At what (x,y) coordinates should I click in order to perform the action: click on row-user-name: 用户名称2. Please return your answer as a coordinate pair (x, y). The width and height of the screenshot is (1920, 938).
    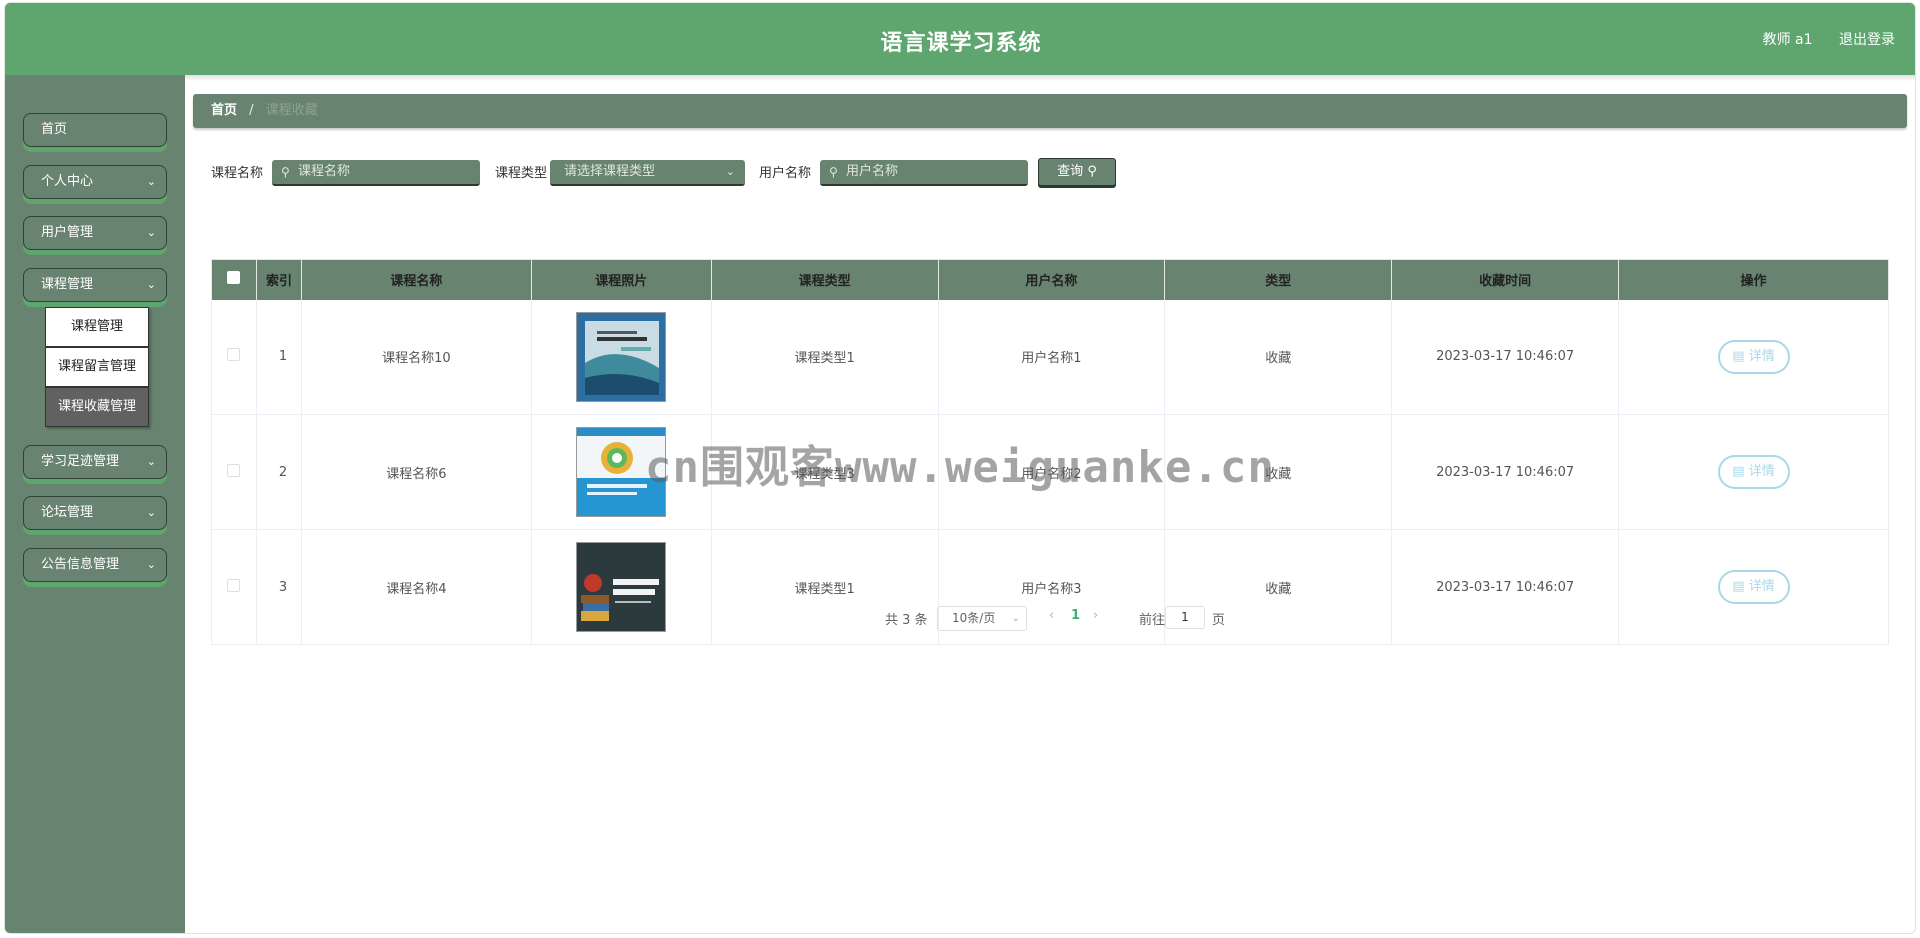
    Looking at the image, I should click on (1051, 472).